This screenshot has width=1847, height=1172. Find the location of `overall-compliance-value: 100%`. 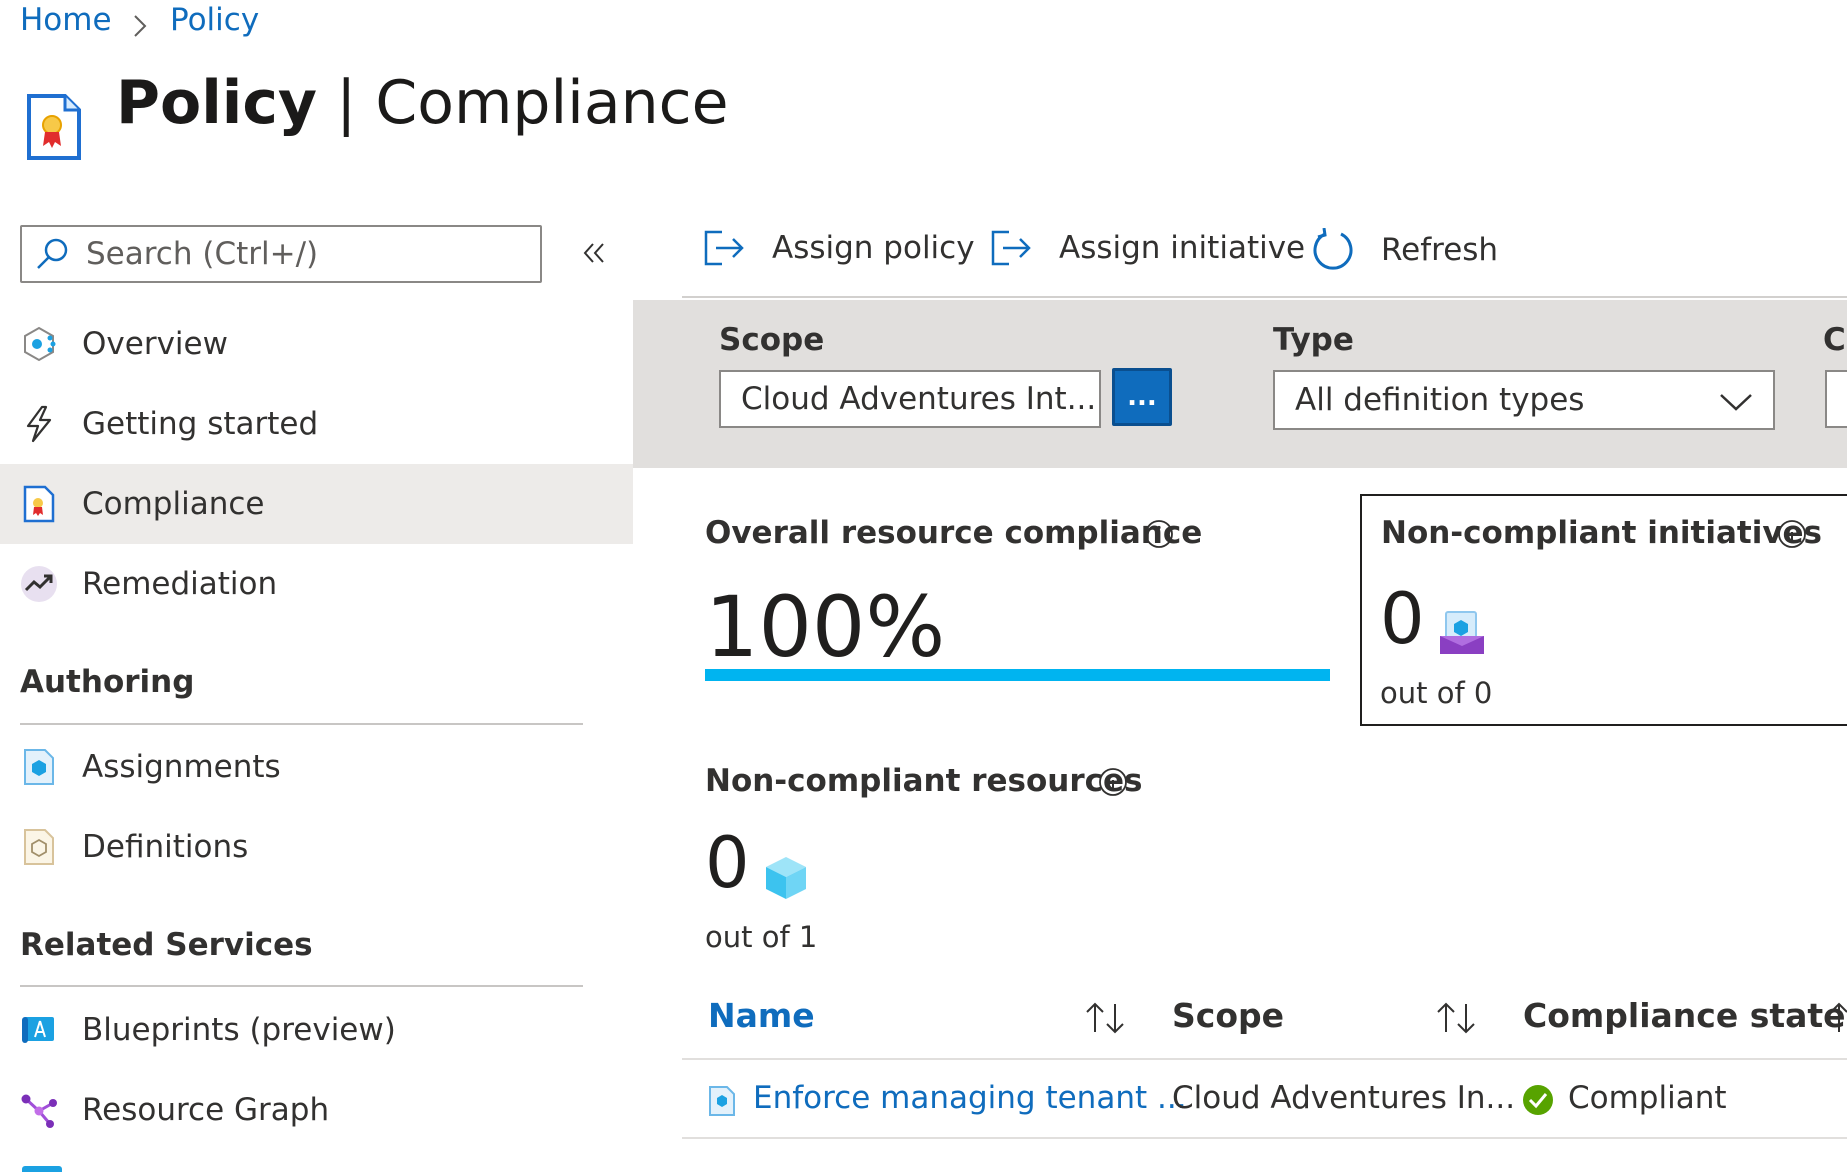

overall-compliance-value: 100% is located at coordinates (825, 627).